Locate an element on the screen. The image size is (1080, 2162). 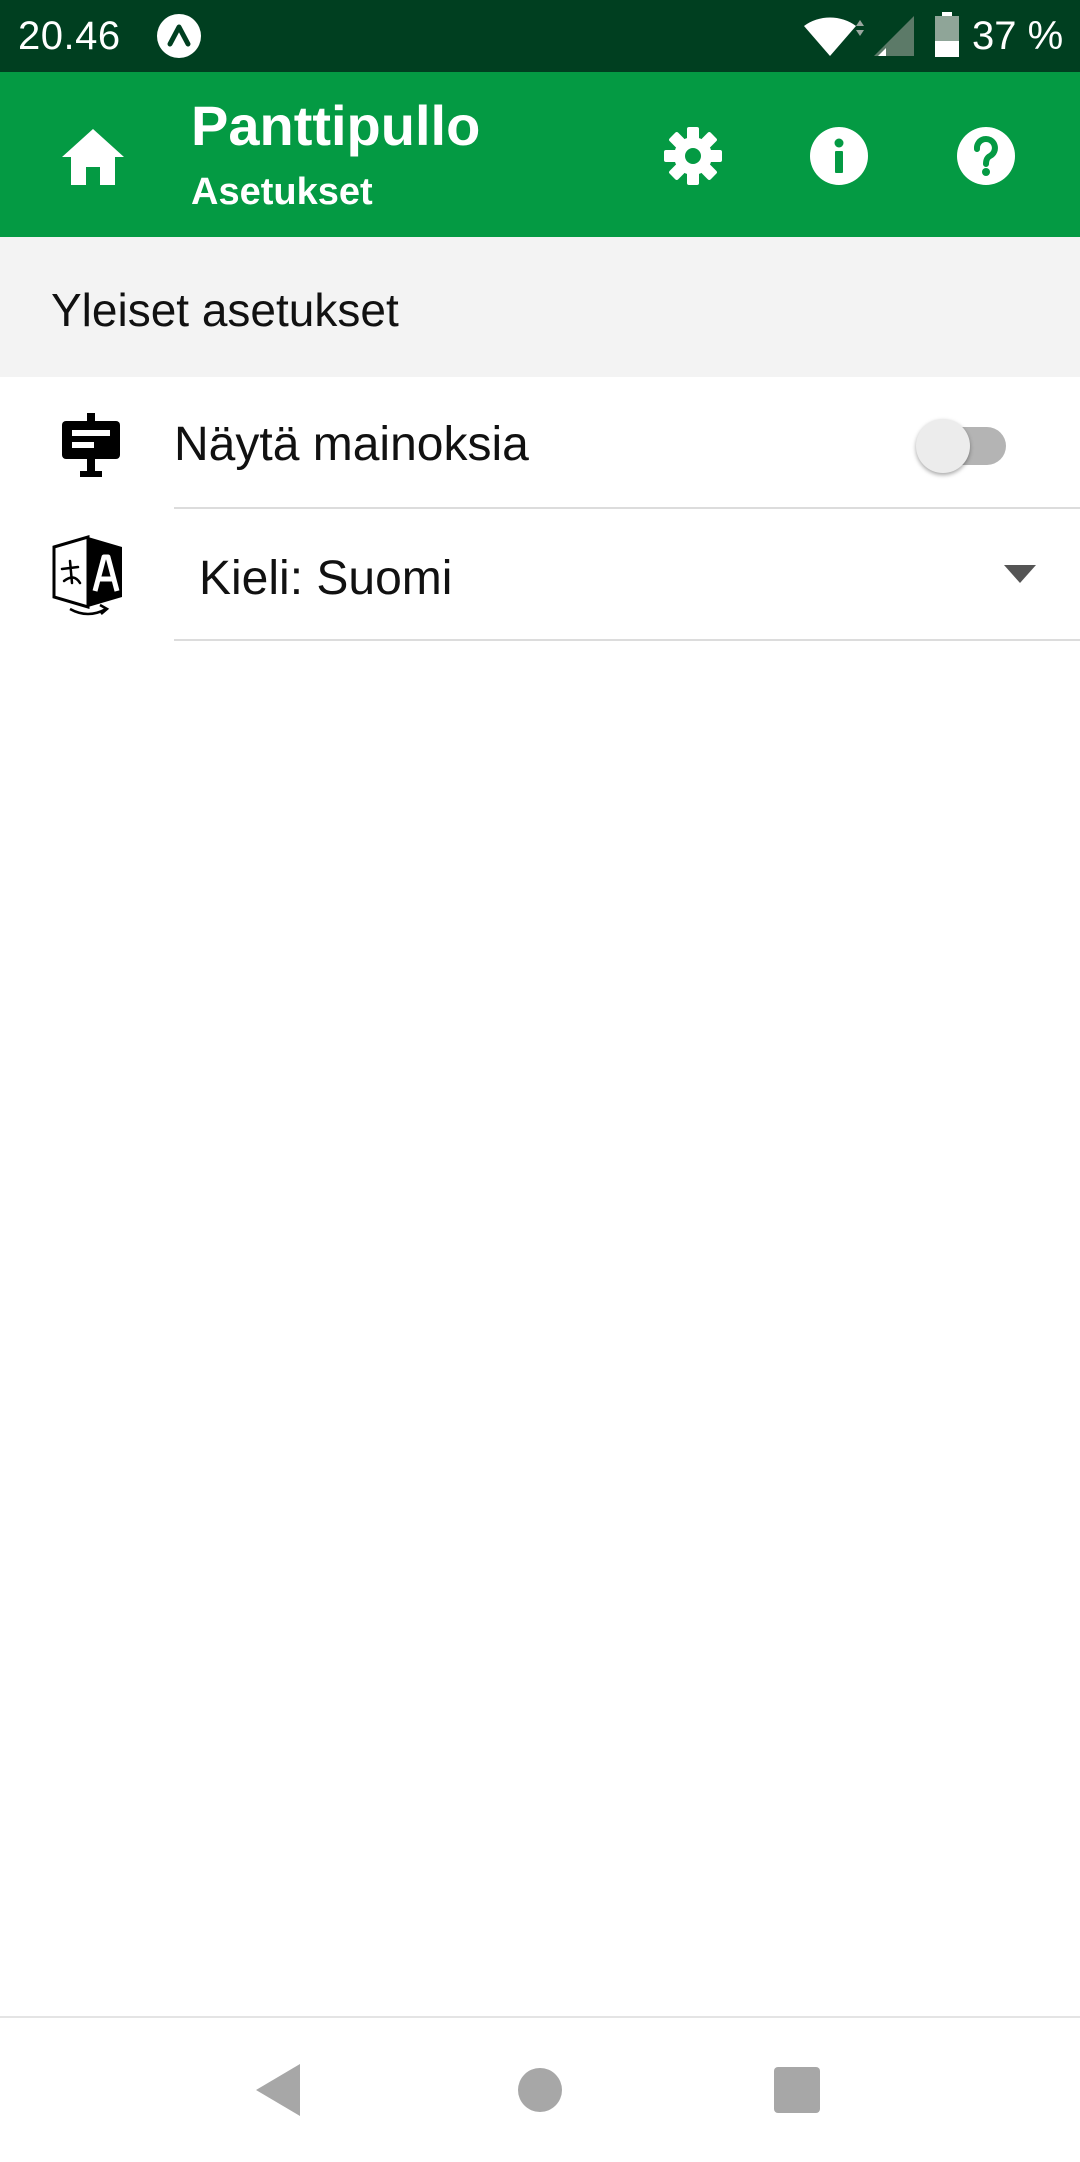
section-title: Yleiset asetukset is located at coordinates (225, 310).